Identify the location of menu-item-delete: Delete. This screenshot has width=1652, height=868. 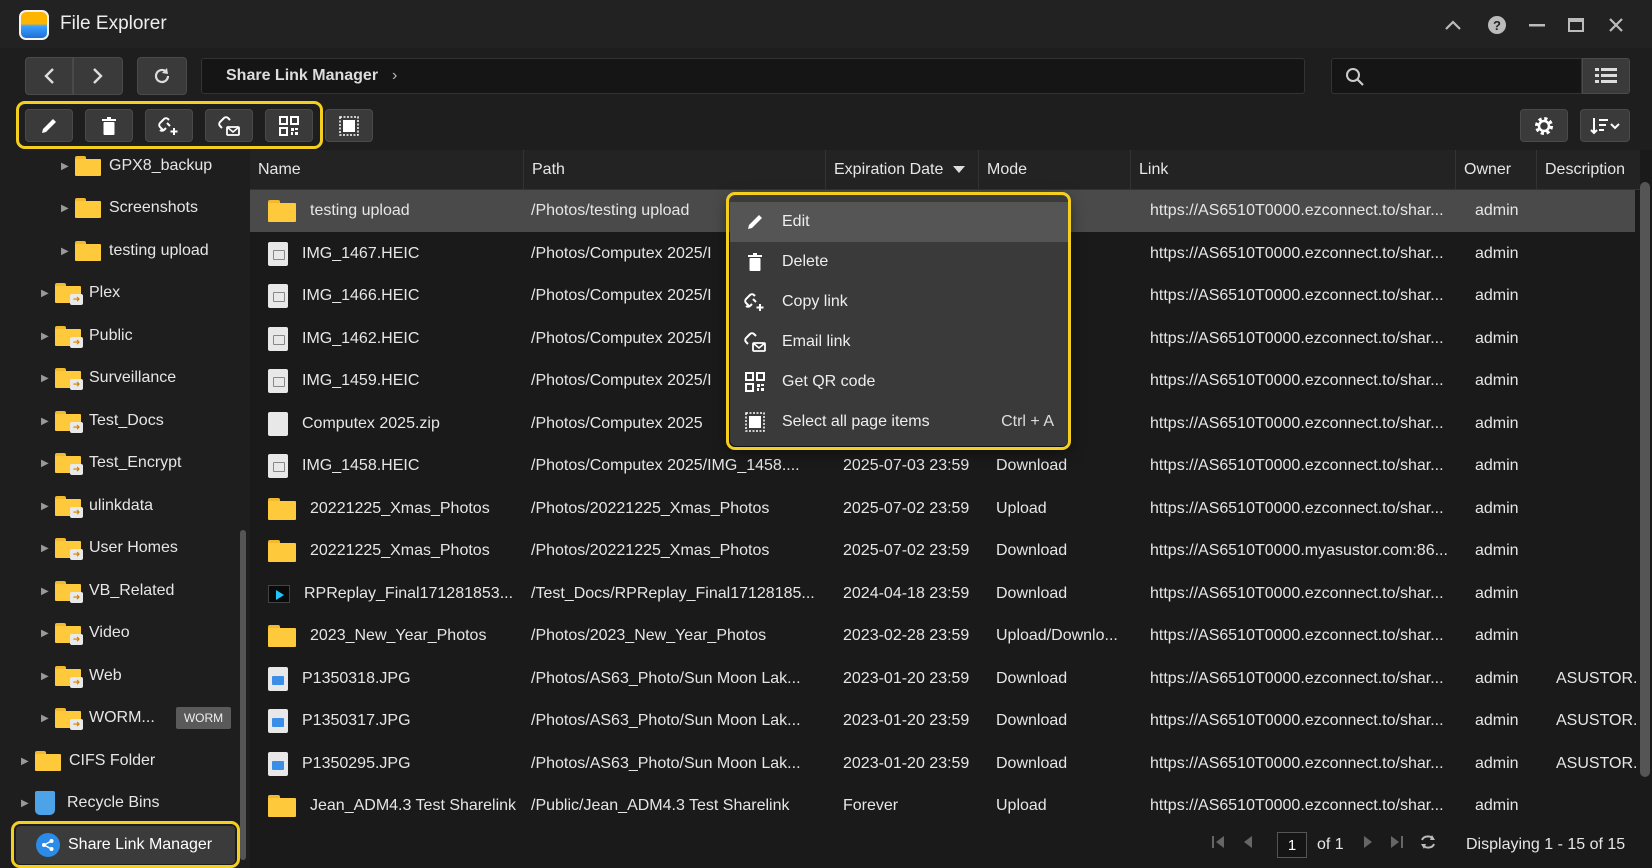
(899, 262).